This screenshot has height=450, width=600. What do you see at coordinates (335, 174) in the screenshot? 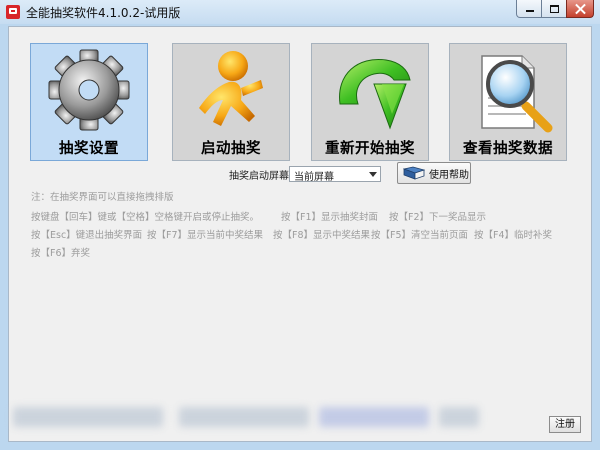
I see `start-screen-select: 当前屏幕` at bounding box center [335, 174].